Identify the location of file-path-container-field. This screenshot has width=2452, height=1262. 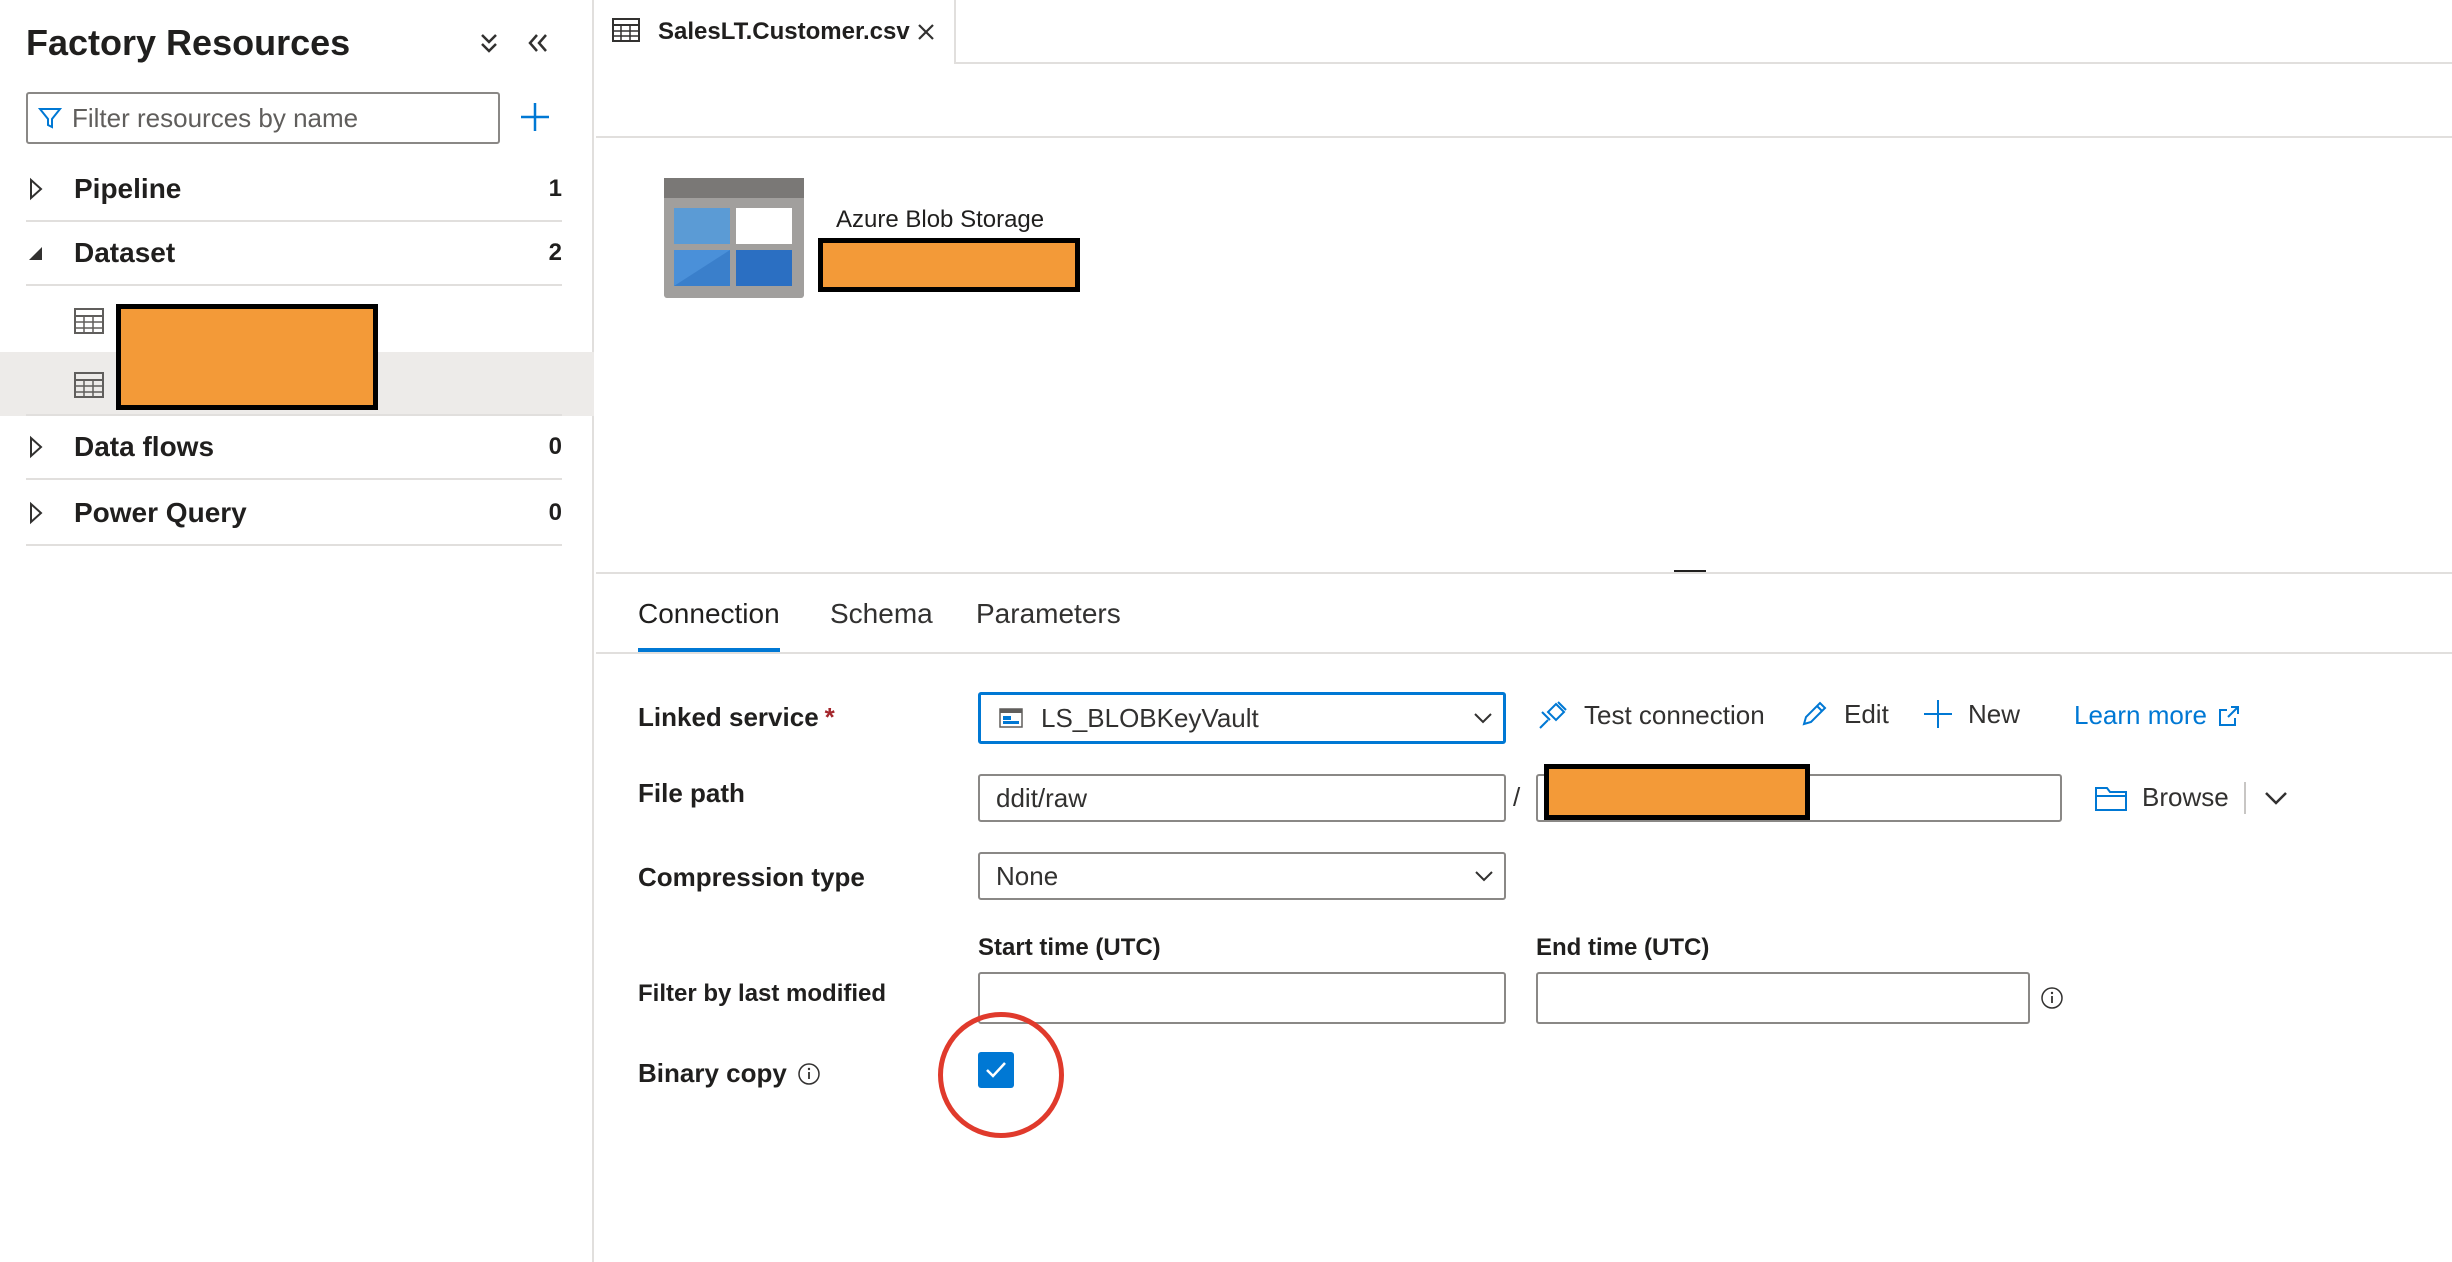
(1242, 798).